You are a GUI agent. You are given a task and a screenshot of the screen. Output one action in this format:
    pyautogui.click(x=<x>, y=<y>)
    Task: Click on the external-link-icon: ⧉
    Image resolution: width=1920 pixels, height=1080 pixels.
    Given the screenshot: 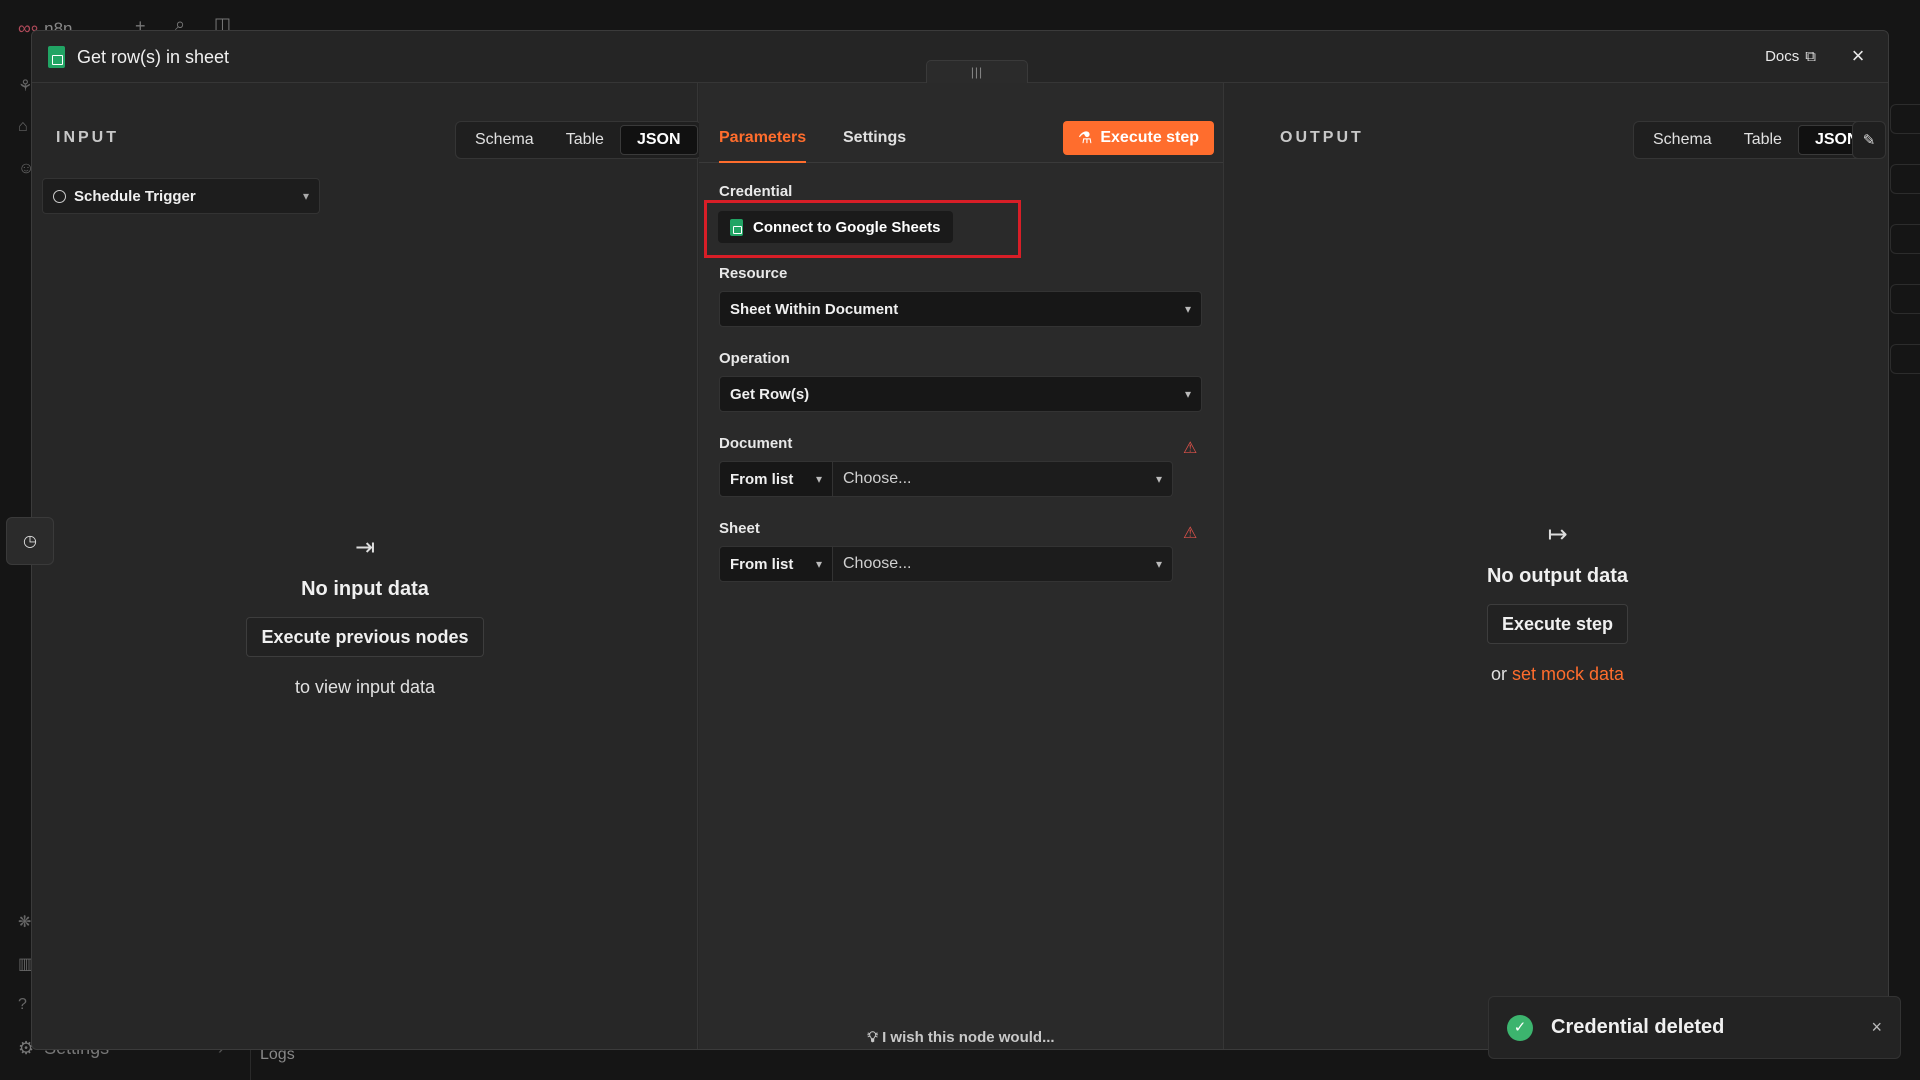 What is the action you would take?
    pyautogui.click(x=1810, y=56)
    